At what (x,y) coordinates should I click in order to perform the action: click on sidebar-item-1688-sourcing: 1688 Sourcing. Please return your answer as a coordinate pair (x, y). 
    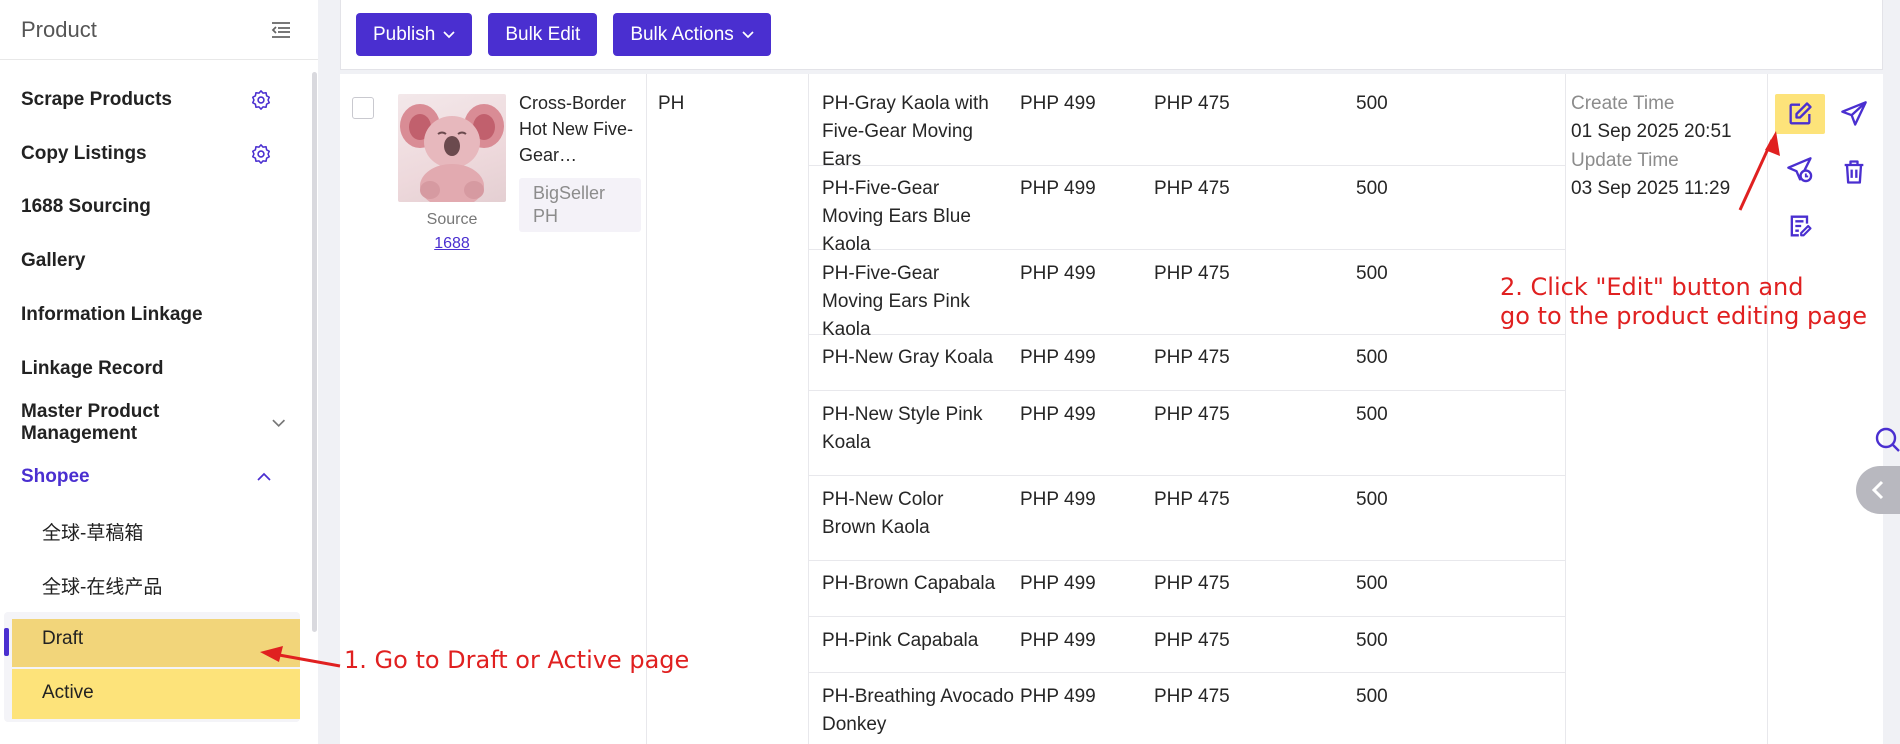
    Looking at the image, I should click on (150, 207).